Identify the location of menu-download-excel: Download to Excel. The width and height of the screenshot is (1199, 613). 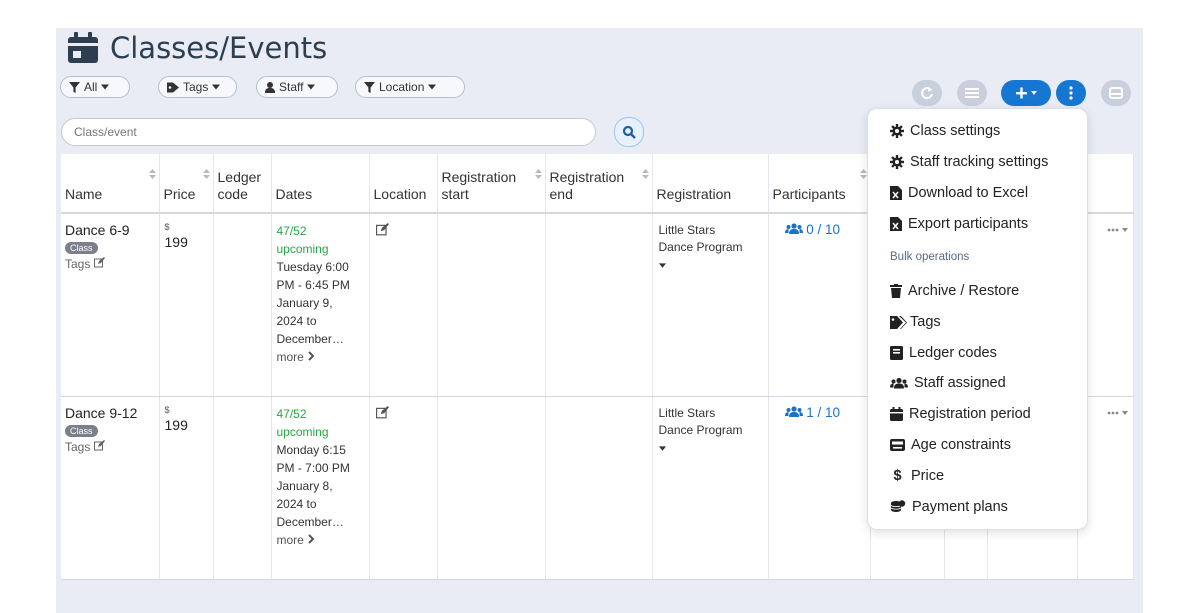
(959, 193).